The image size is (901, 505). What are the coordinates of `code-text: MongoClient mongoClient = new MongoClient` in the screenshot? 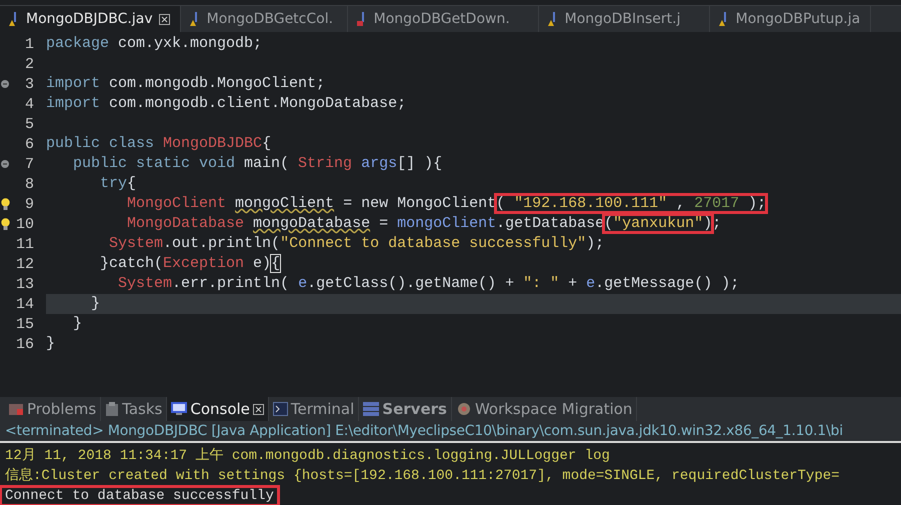 It's located at (311, 203).